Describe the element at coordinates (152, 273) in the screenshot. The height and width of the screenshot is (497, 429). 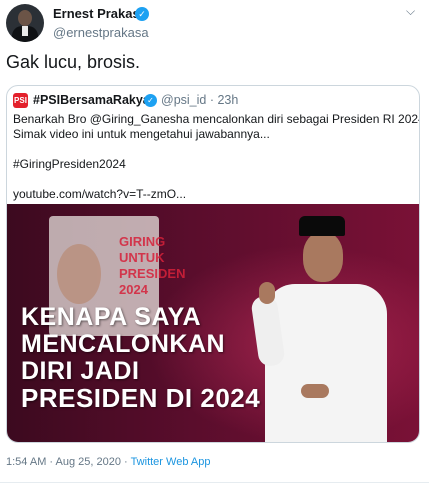
I see `banner-text-line: PRESIDEN` at that location.